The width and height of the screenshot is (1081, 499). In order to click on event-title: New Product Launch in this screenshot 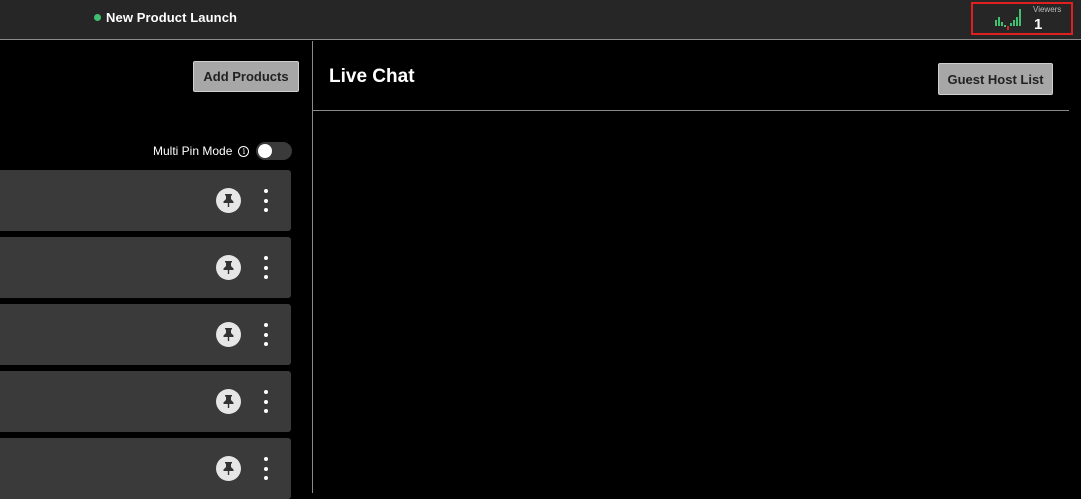, I will do `click(165, 17)`.